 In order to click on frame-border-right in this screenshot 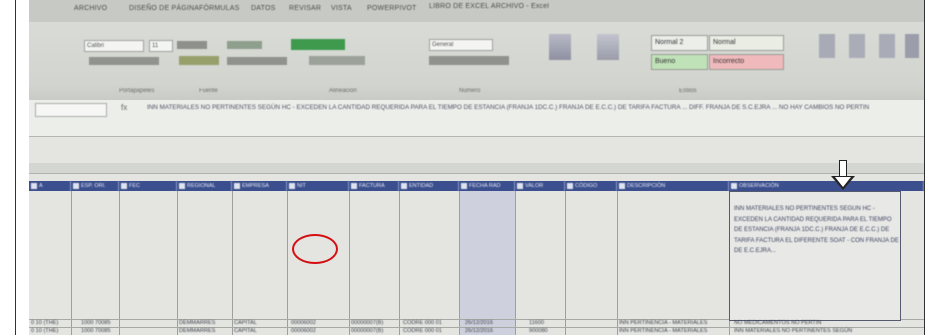, I will do `click(924, 167)`.